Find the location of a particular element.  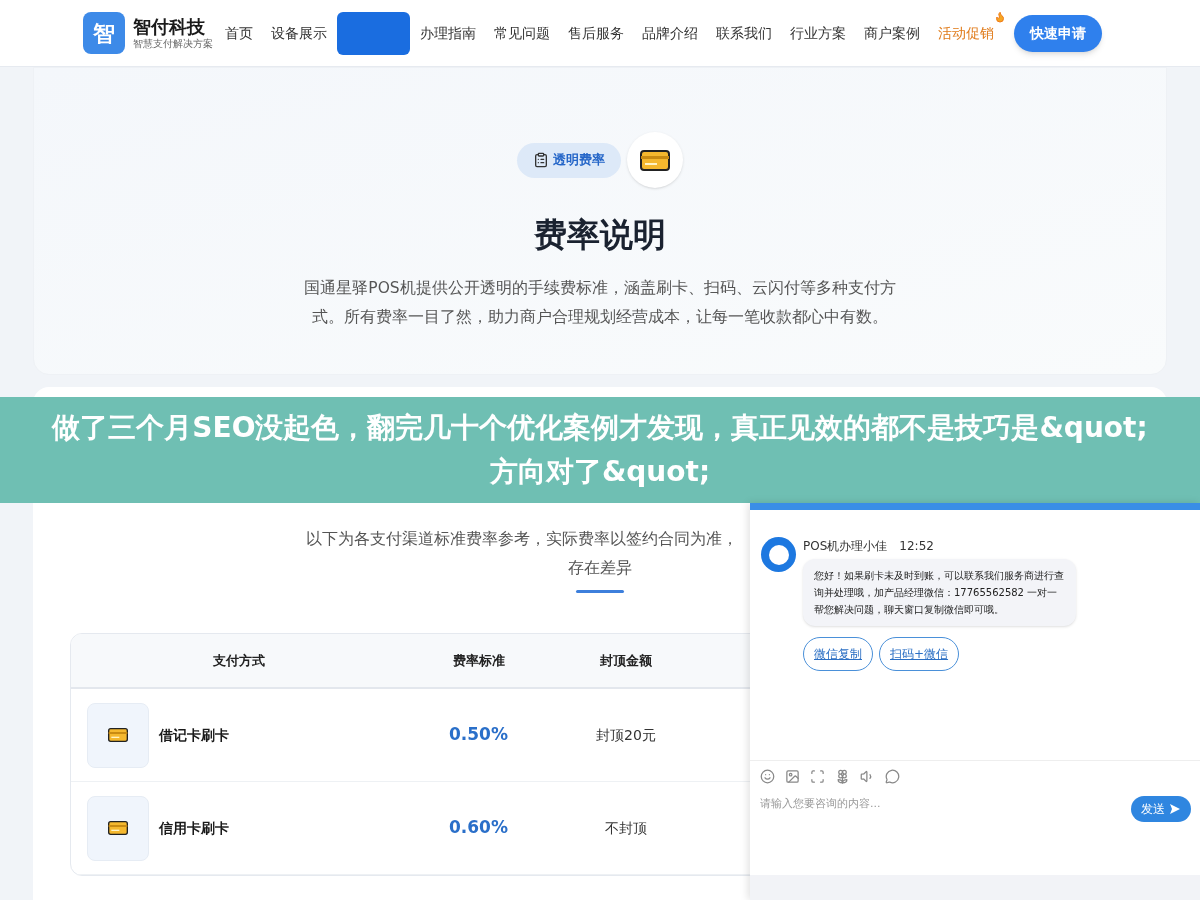

section-title: 费率说明 is located at coordinates (600, 235).